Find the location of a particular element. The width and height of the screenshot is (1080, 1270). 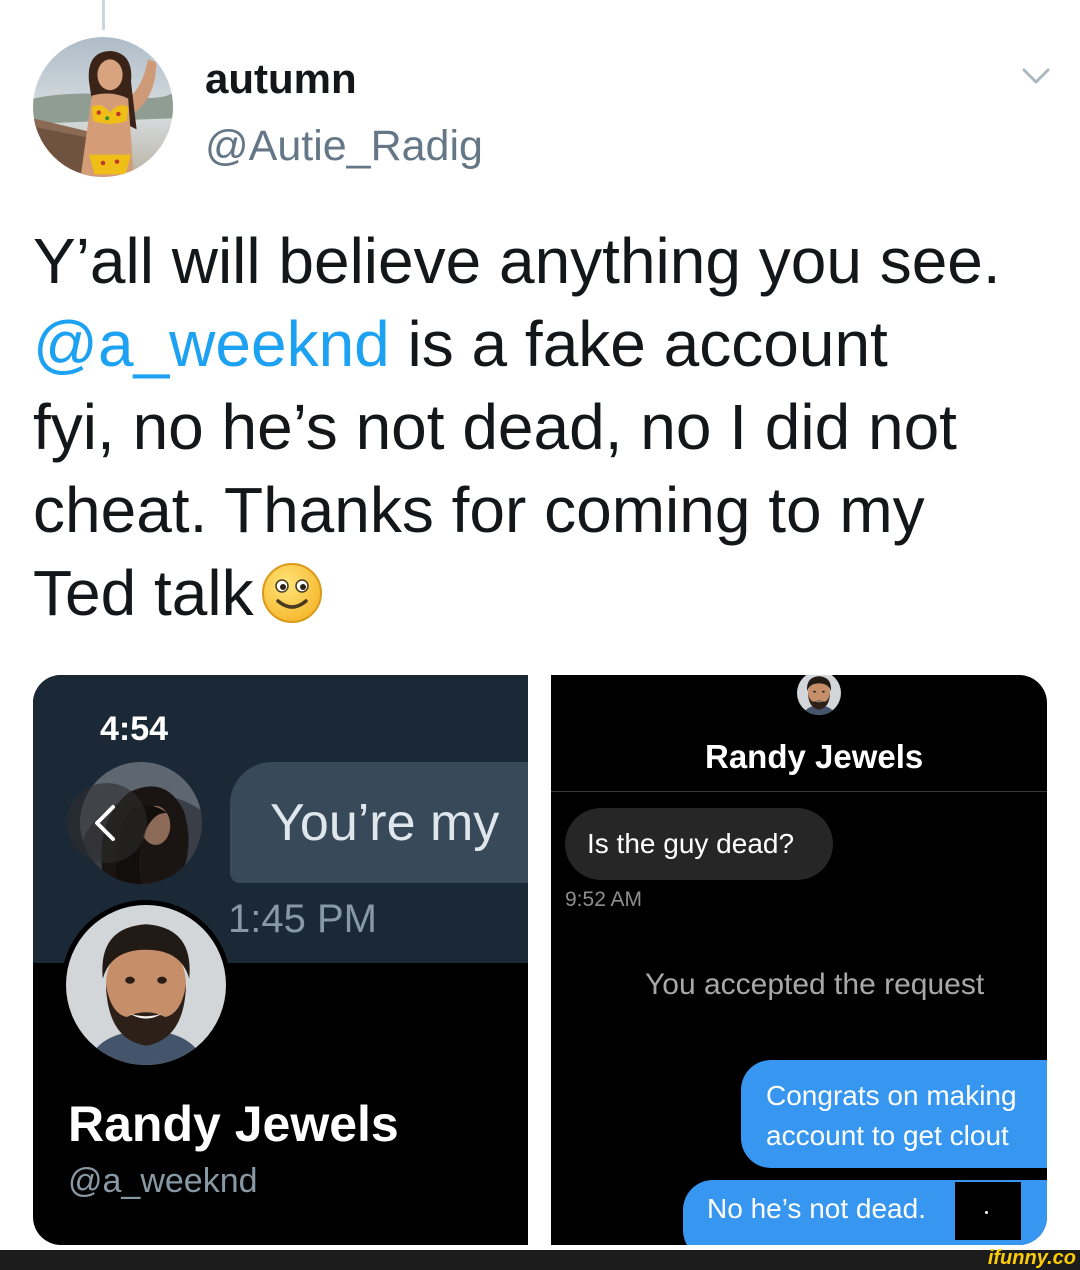

author-handle: @Autie_Radig is located at coordinates (344, 146).